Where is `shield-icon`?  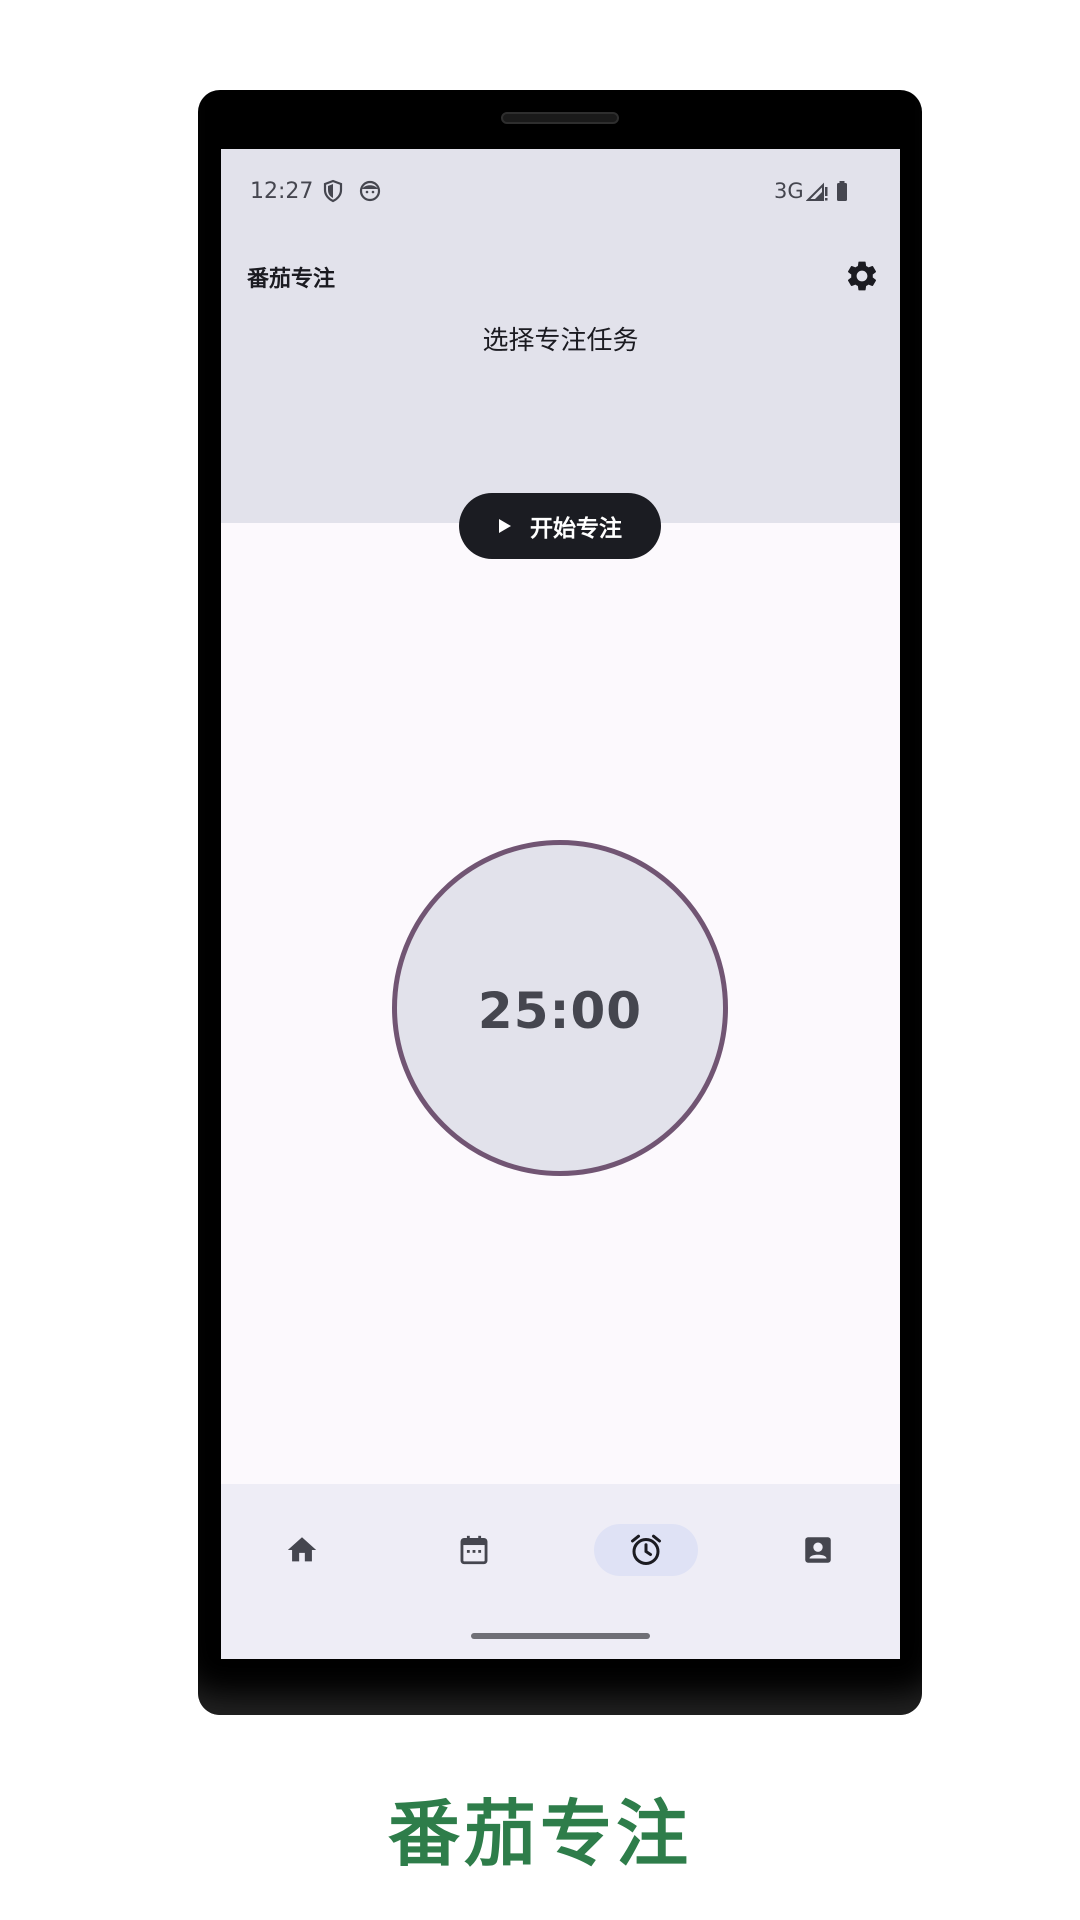
shield-icon is located at coordinates (333, 191).